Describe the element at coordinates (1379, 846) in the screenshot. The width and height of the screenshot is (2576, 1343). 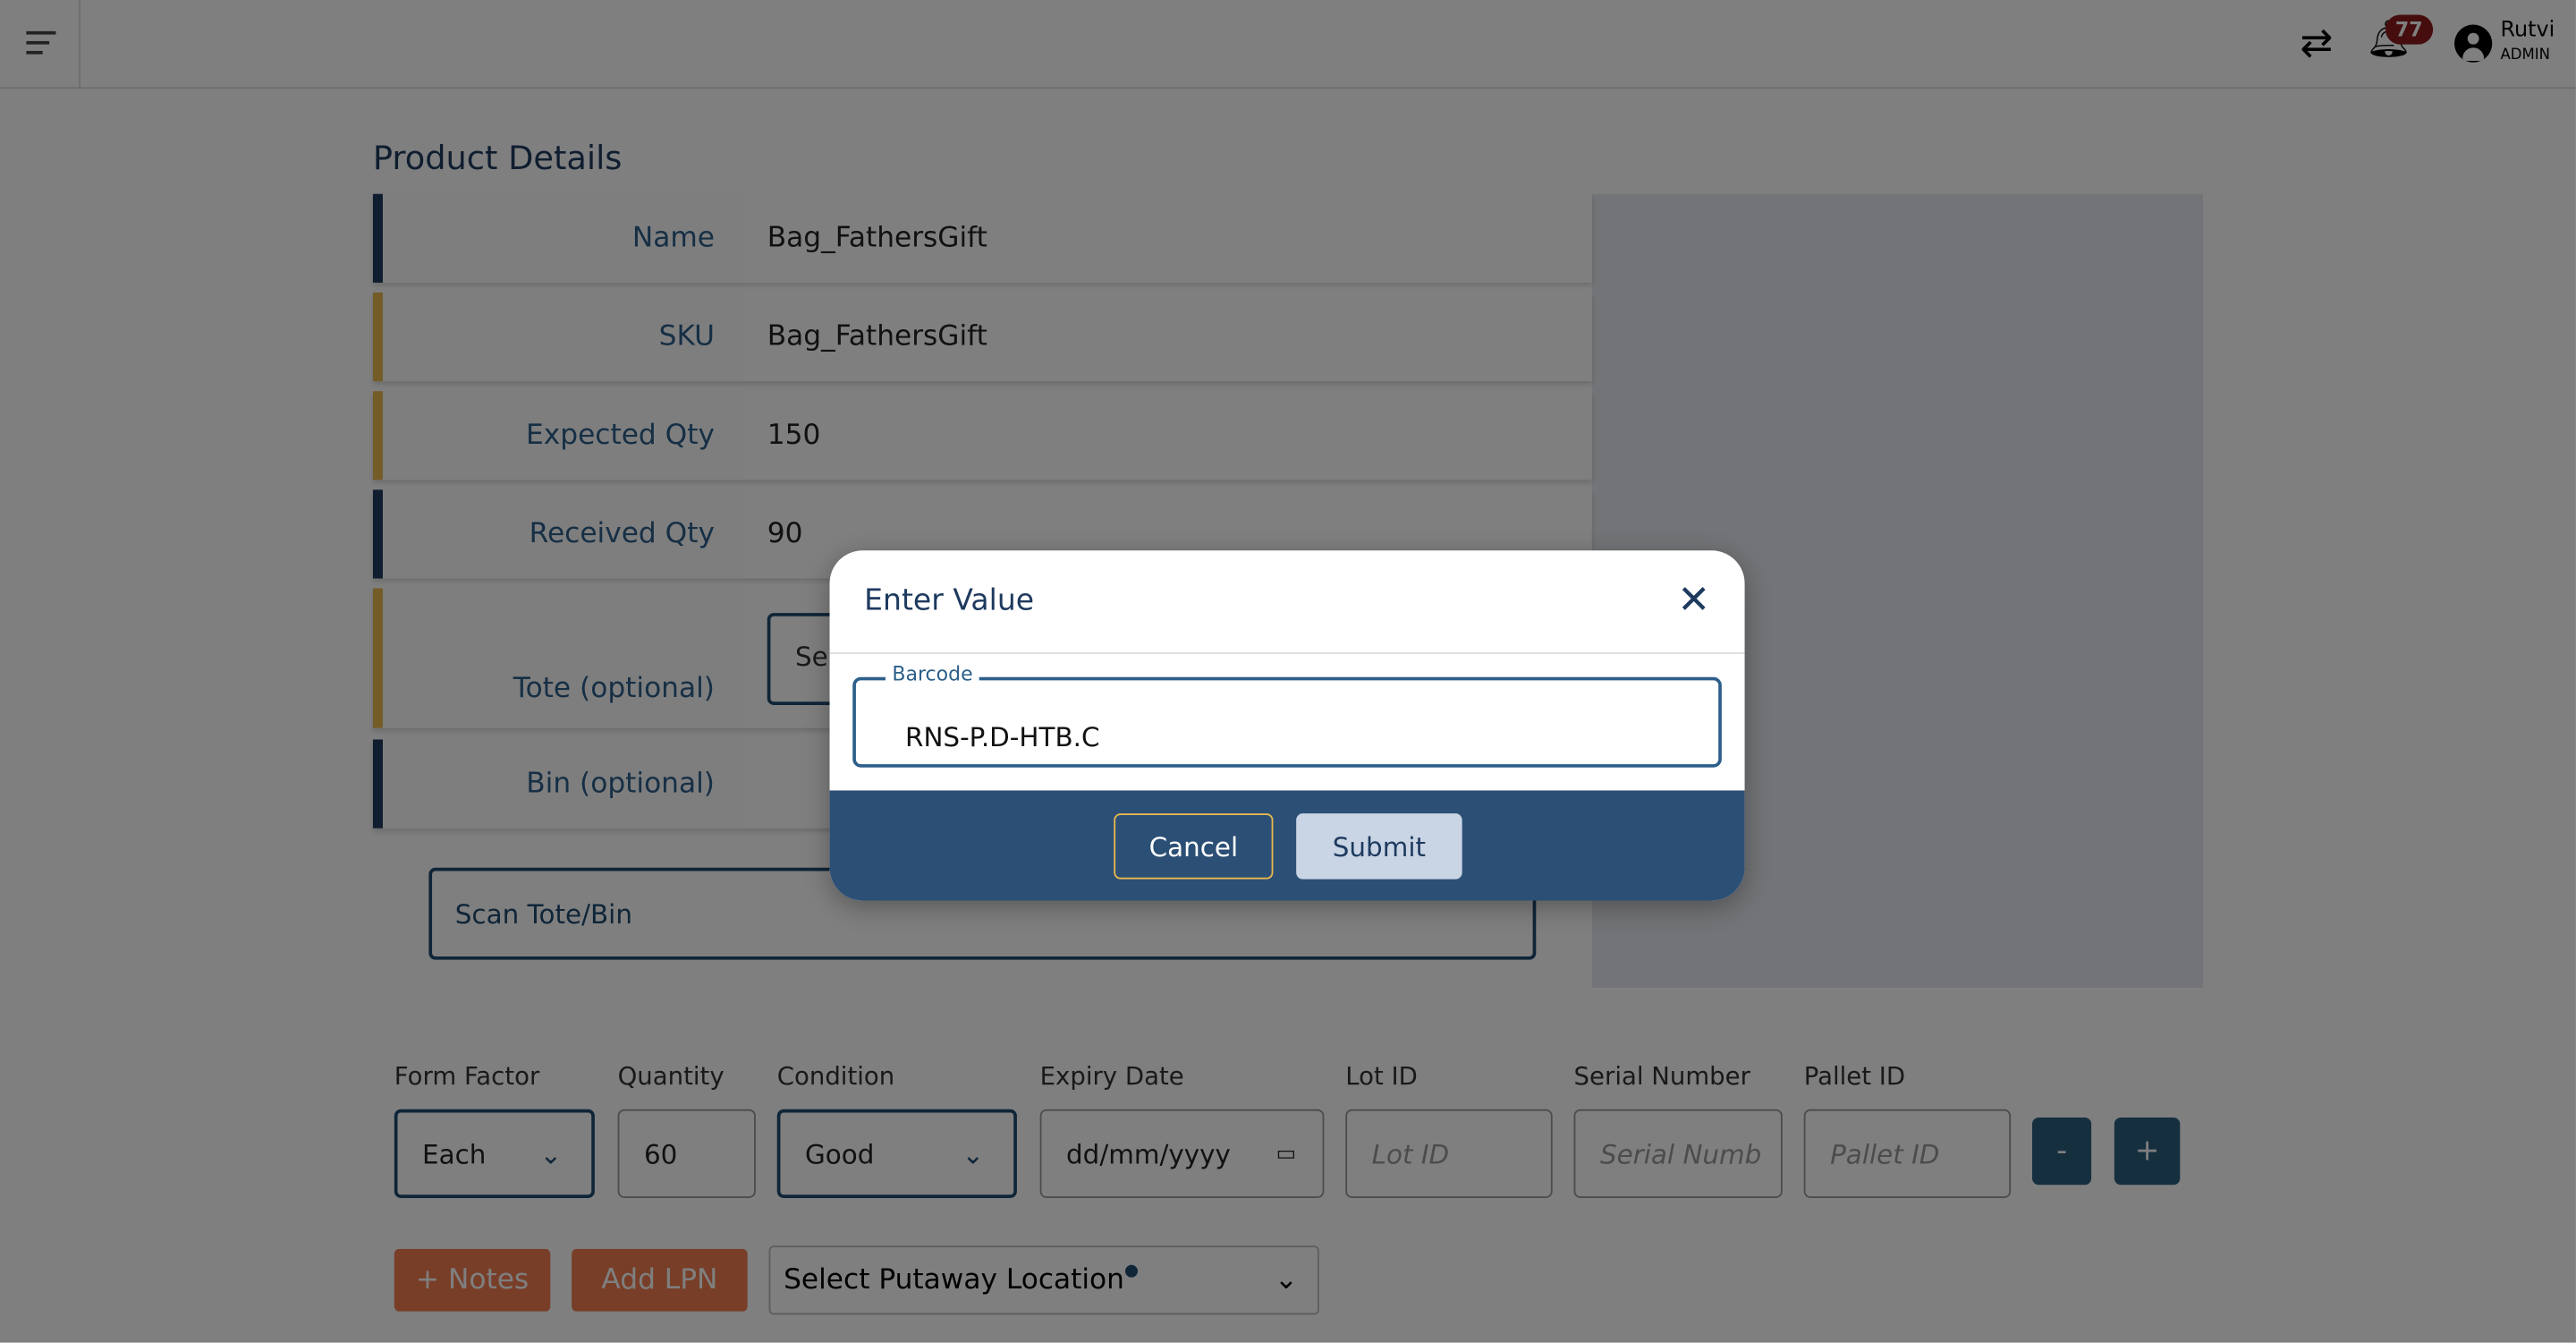
I see `submit-button: Submit` at that location.